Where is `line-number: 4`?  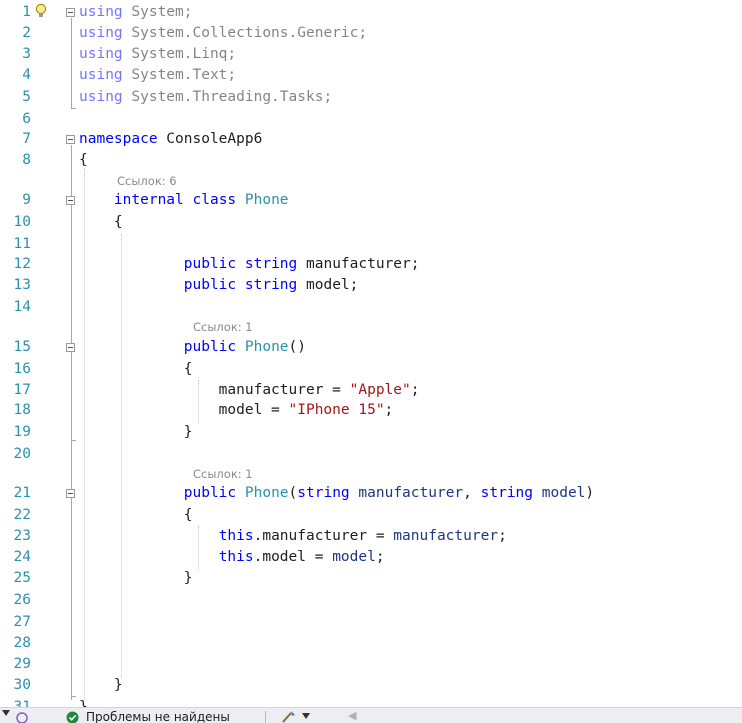 line-number: 4 is located at coordinates (15, 75).